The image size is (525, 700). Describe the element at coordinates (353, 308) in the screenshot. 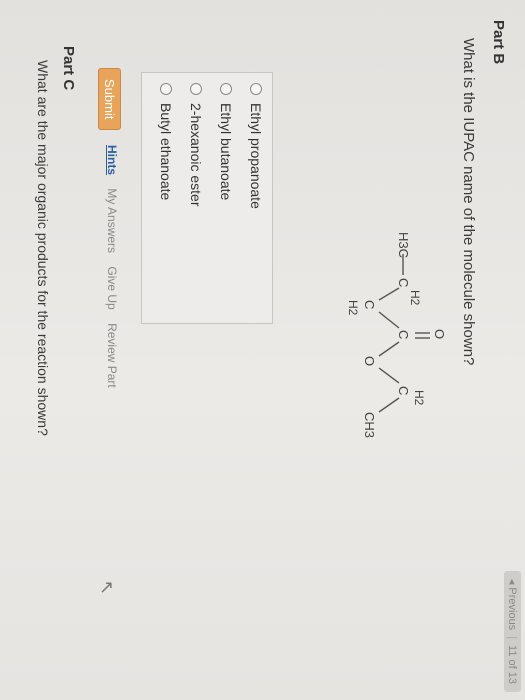

I see `molecule-h2-bottom: H2` at that location.